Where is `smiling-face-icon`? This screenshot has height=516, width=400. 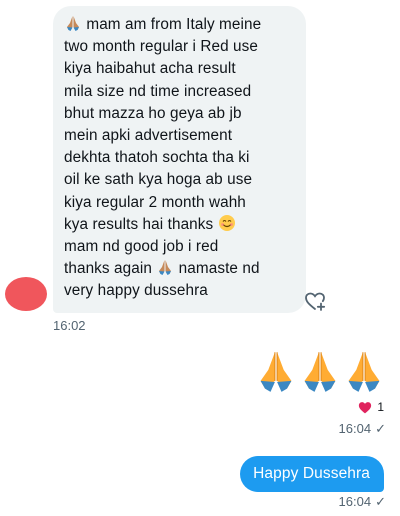
smiling-face-icon is located at coordinates (226, 222).